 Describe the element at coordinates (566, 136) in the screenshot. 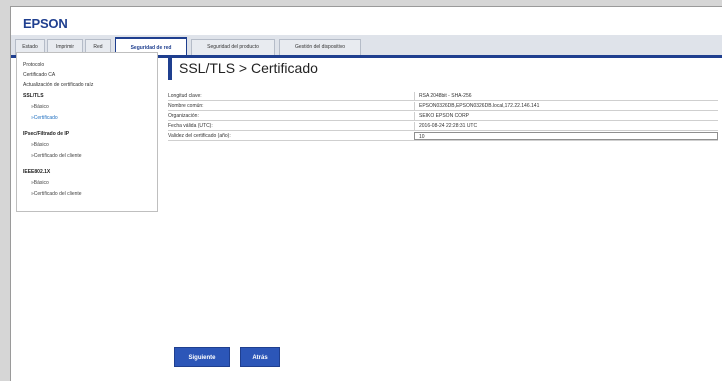

I see `validez-certificado-input: 10` at that location.